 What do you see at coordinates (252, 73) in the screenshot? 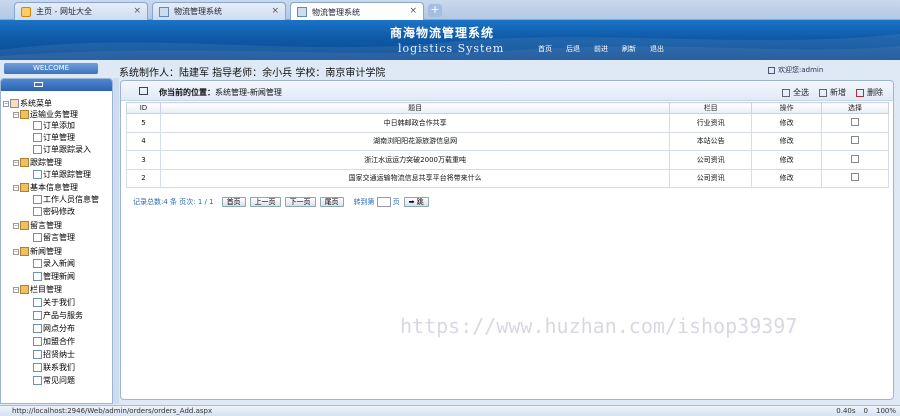
I see `credit-line: 系统制作人：陆建军 指导老师：余小兵 学校：南京审计学院` at bounding box center [252, 73].